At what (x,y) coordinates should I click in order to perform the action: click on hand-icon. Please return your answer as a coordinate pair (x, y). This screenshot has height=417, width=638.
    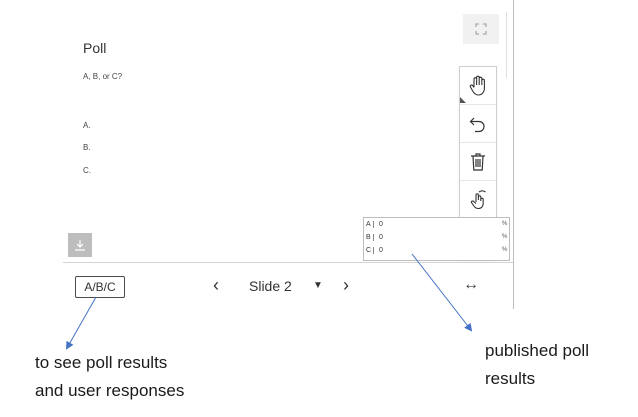
    Looking at the image, I should click on (477, 85).